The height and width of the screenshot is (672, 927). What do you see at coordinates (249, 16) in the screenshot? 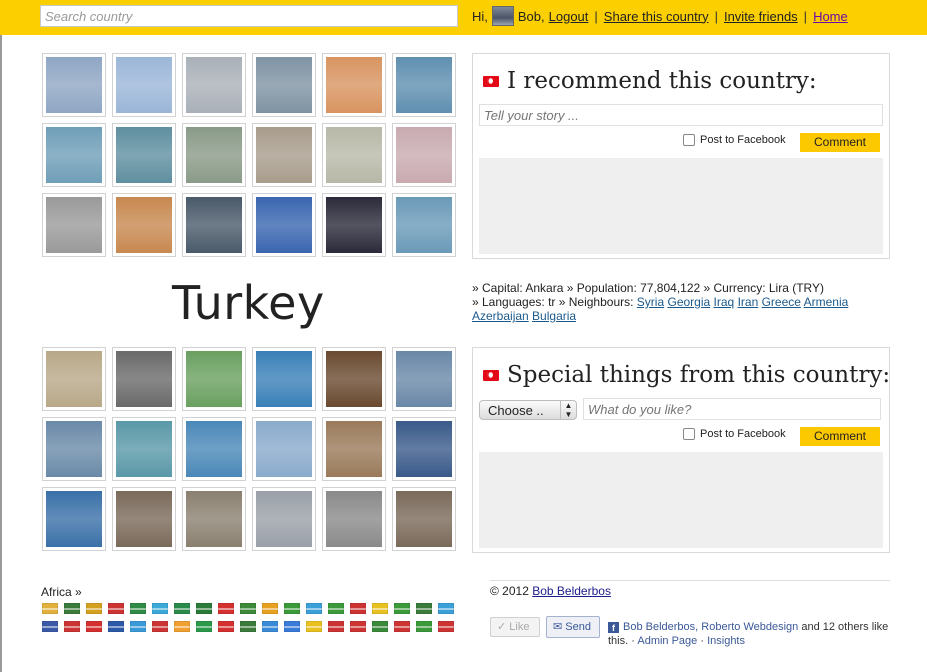
I see `search-input` at bounding box center [249, 16].